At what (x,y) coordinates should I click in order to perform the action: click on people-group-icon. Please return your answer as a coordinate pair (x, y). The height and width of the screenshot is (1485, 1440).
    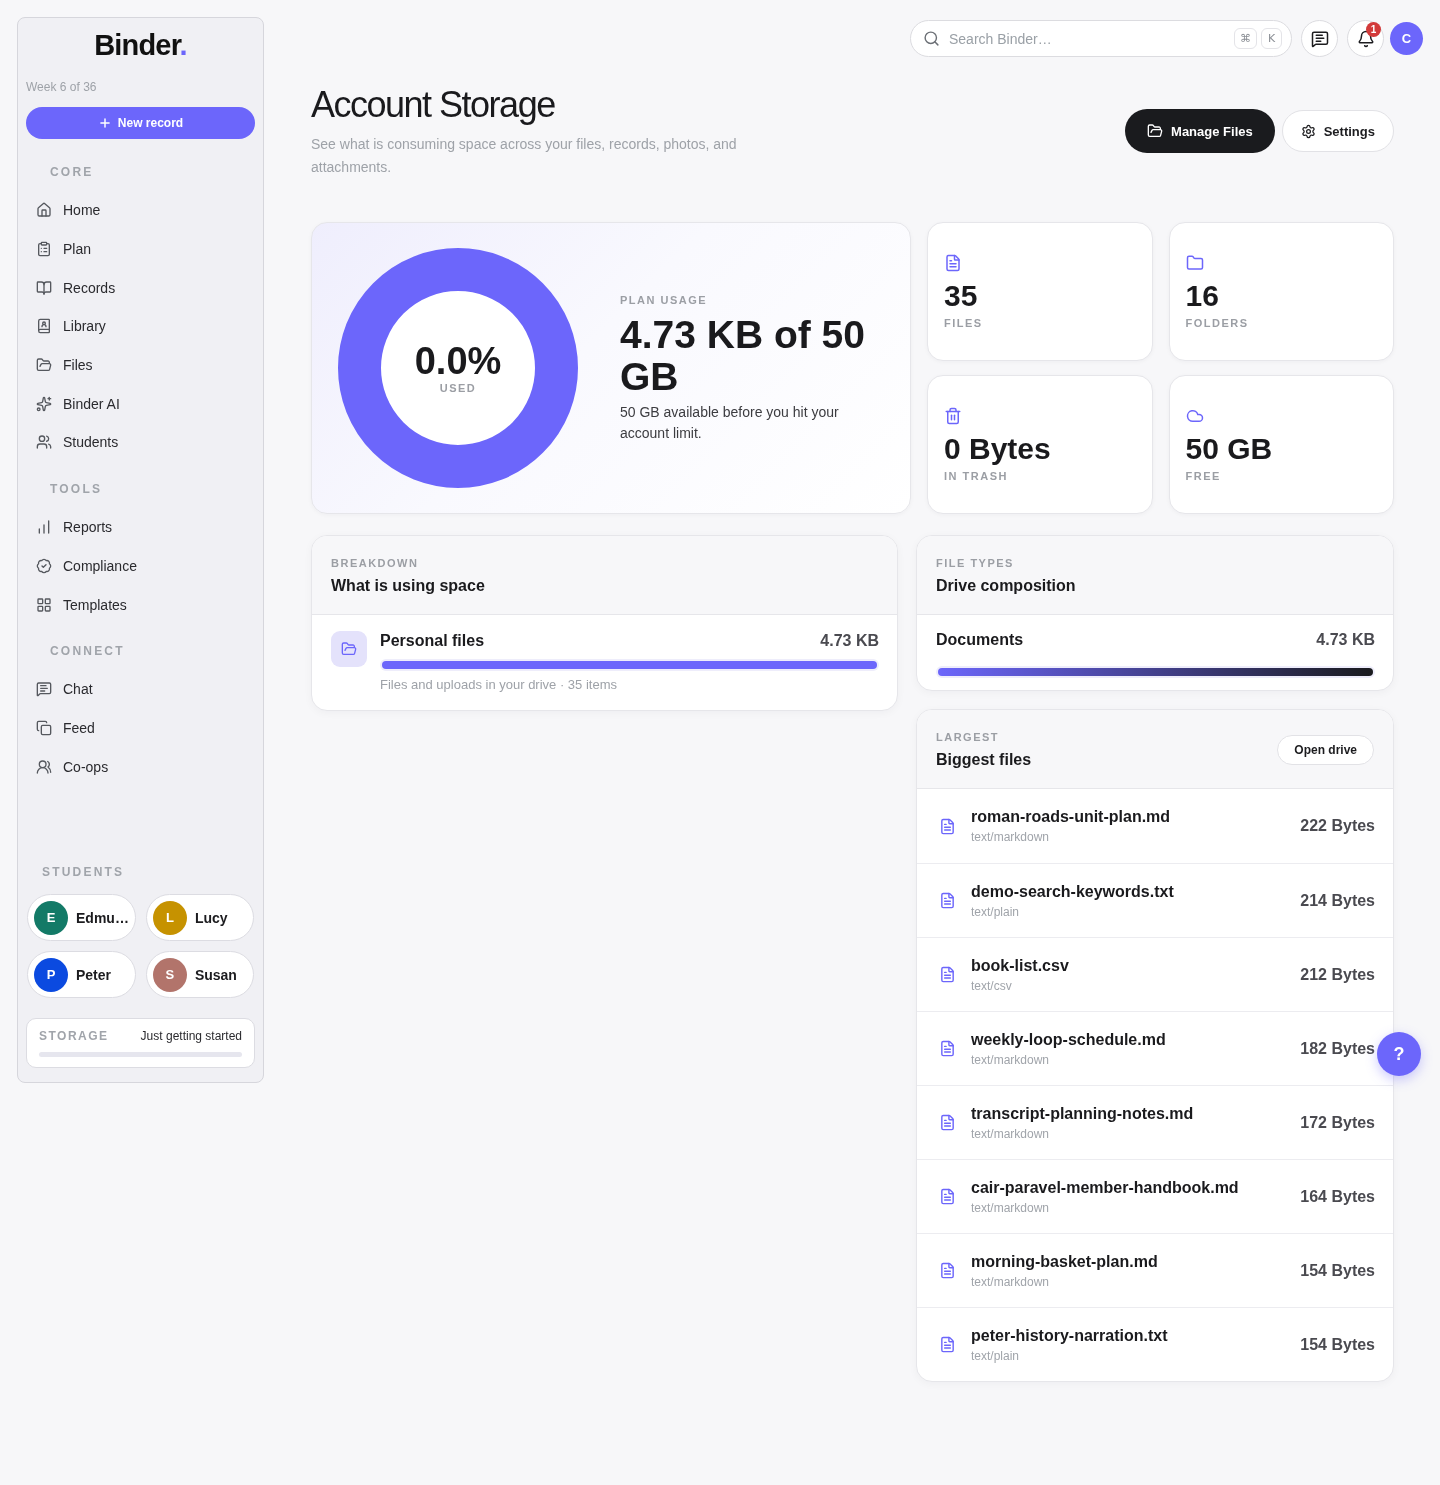
    Looking at the image, I should click on (44, 766).